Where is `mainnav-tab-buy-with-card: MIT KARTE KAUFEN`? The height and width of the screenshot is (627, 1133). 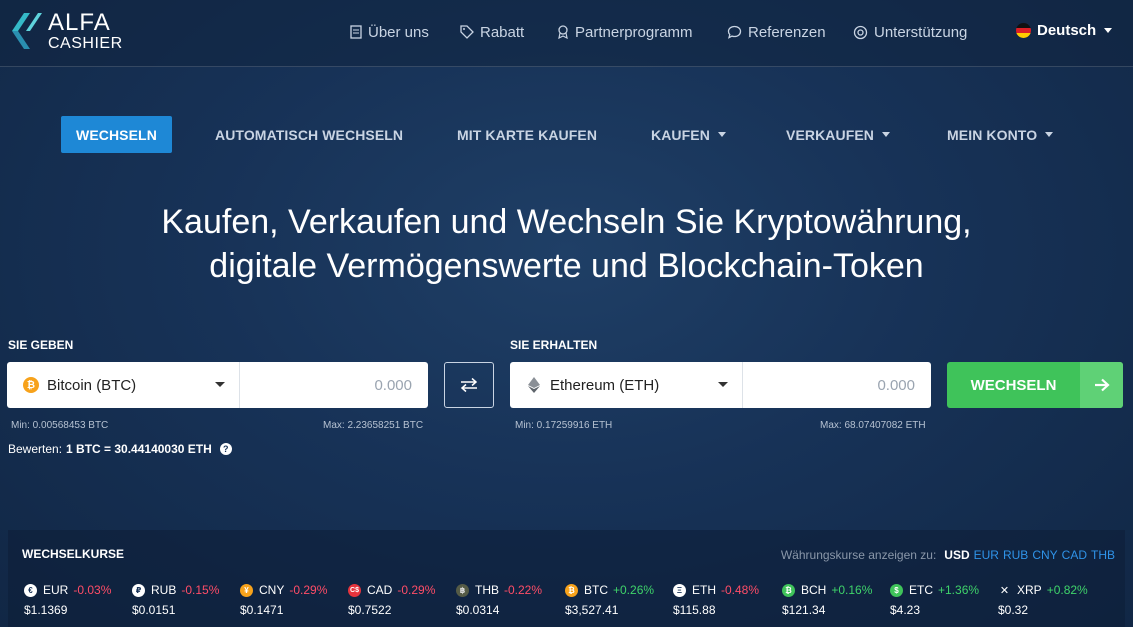 mainnav-tab-buy-with-card: MIT KARTE KAUFEN is located at coordinates (527, 134).